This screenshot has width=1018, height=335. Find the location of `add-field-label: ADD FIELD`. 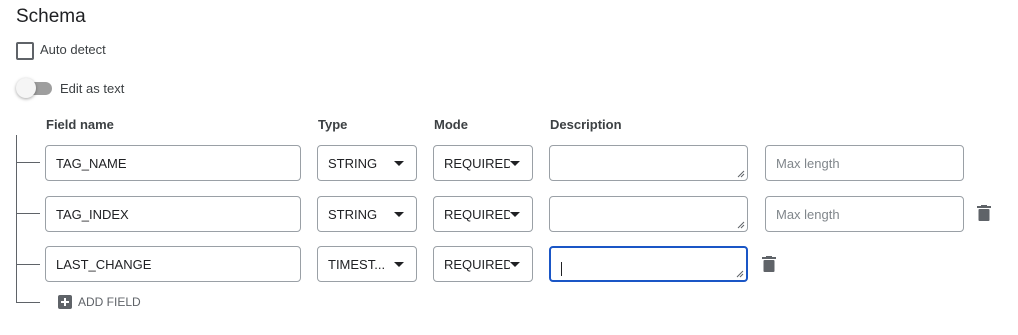

add-field-label: ADD FIELD is located at coordinates (109, 302).